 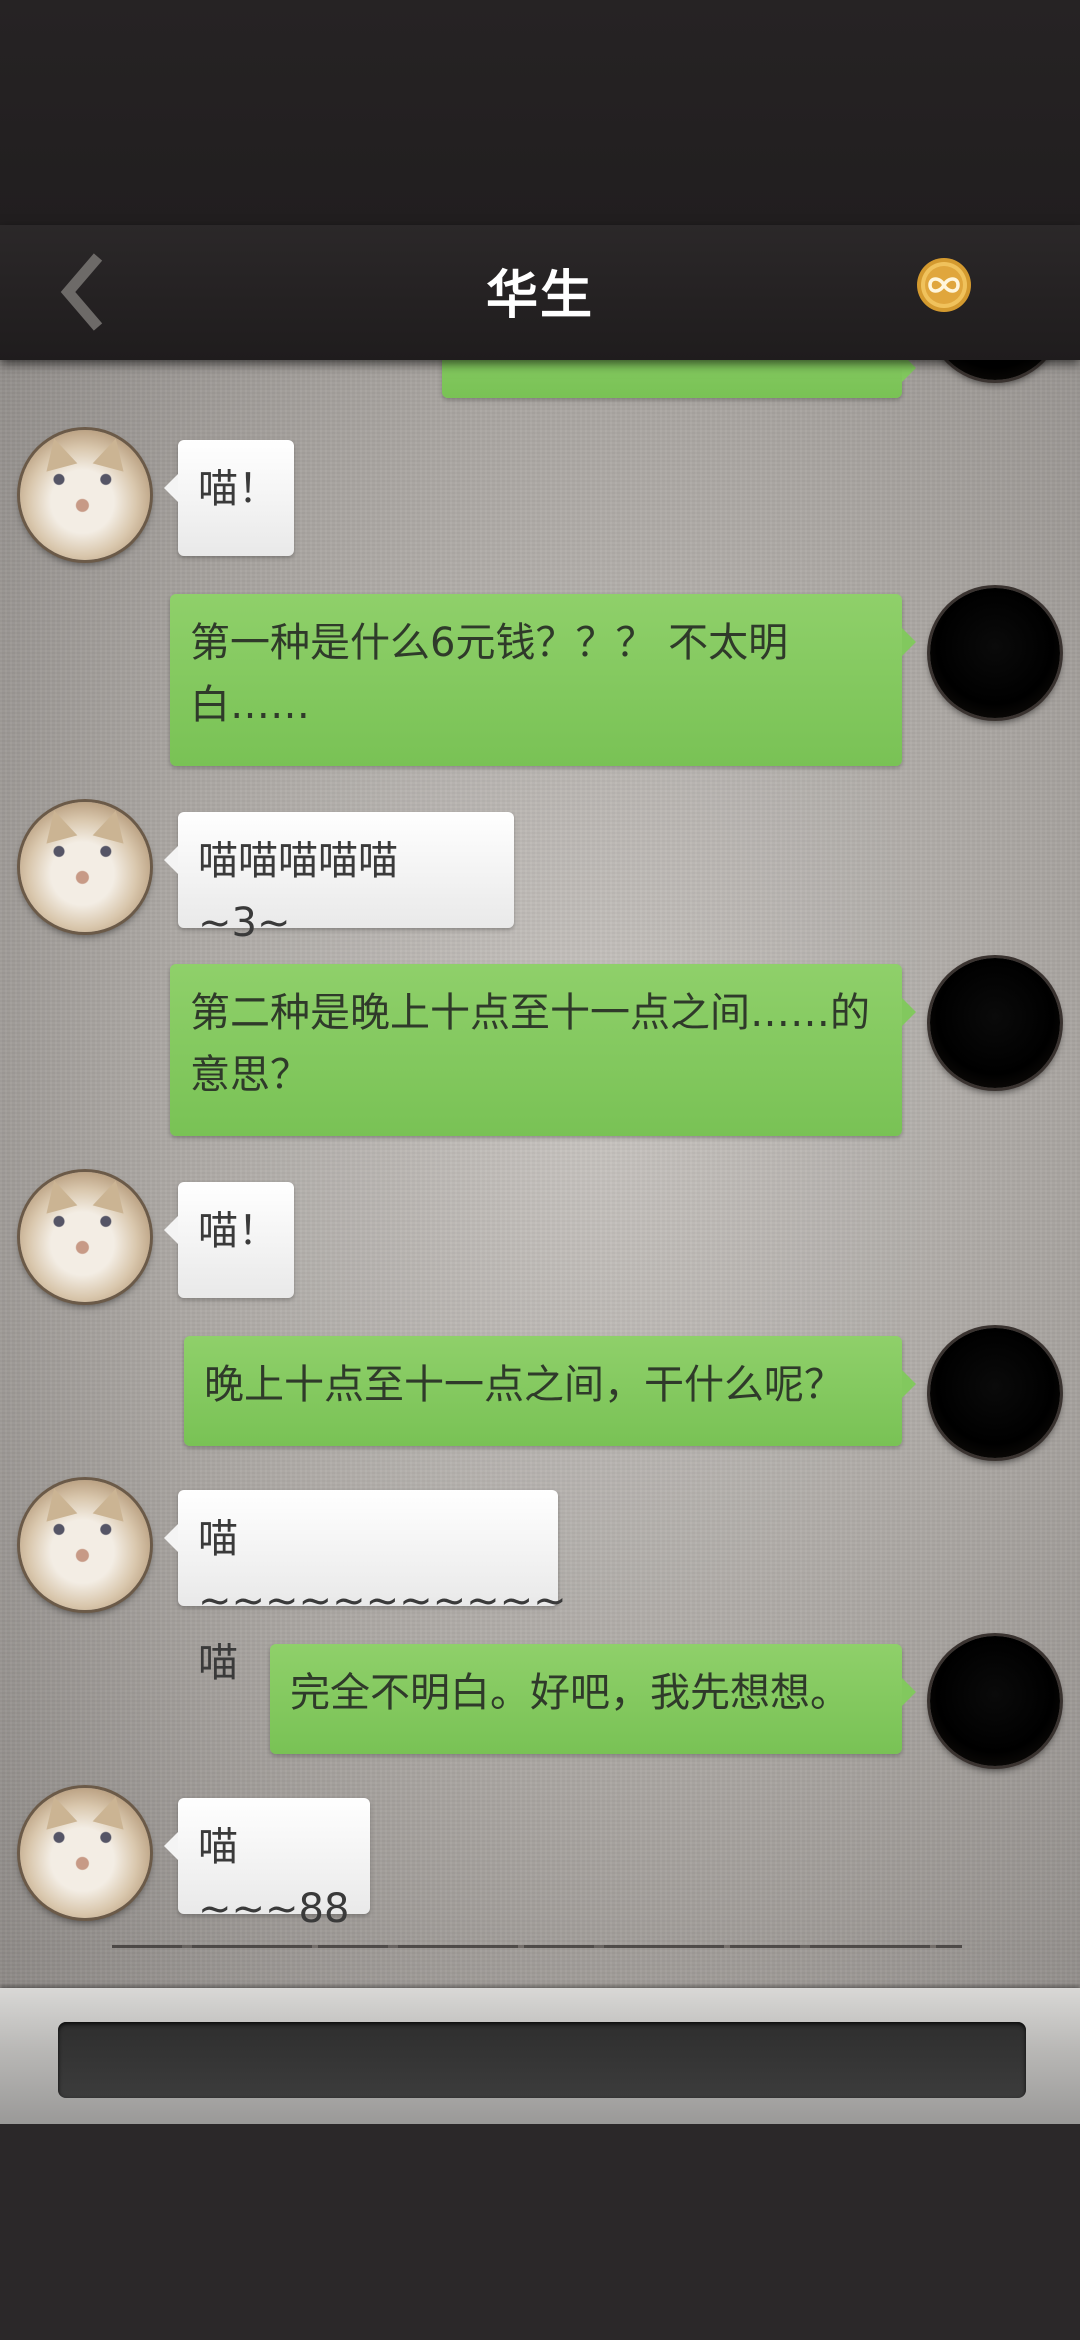 What do you see at coordinates (542, 2060) in the screenshot?
I see `message-input` at bounding box center [542, 2060].